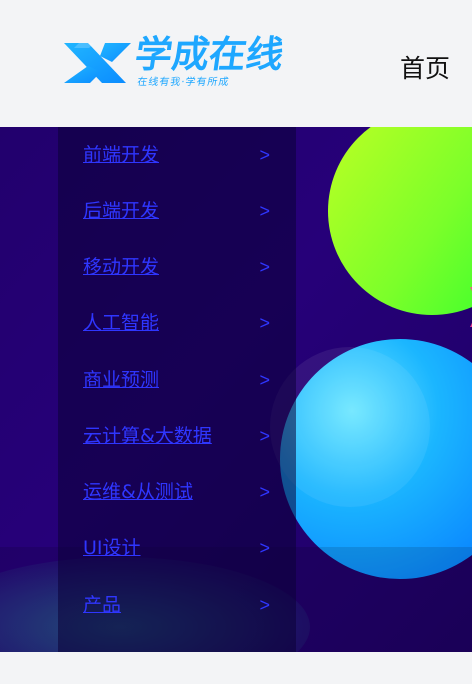 This screenshot has width=472, height=684. Describe the element at coordinates (176, 605) in the screenshot. I see `sidebar-item: 产品 >` at that location.